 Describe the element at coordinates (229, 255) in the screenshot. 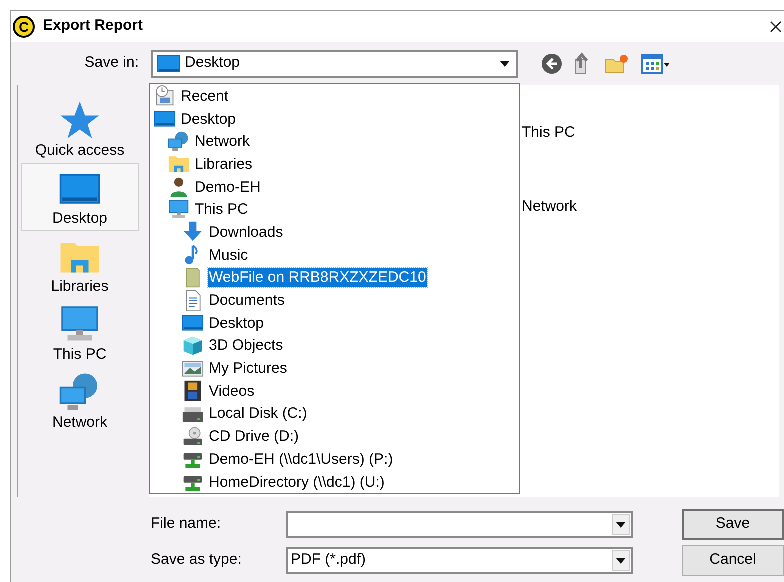

I see `location-option: Music` at that location.